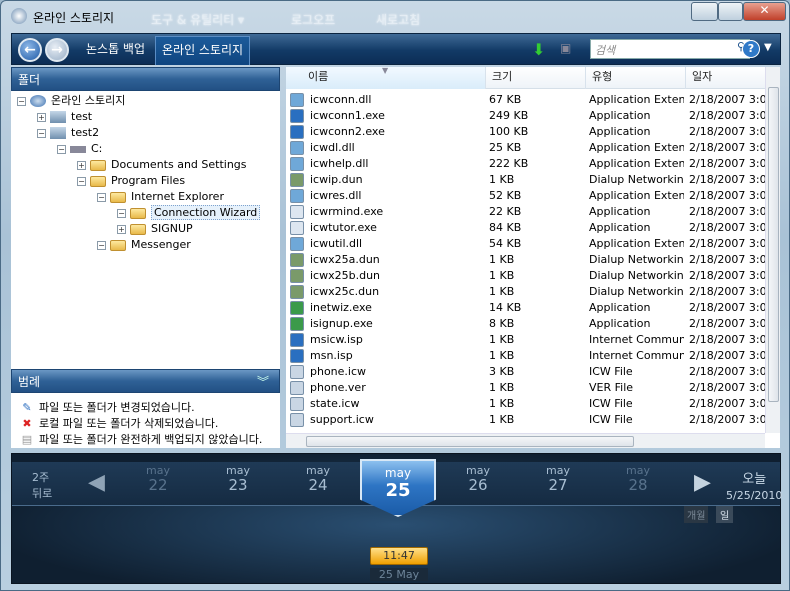 This screenshot has height=591, width=790. Describe the element at coordinates (558, 478) in the screenshot. I see `day-cell: may 27` at that location.